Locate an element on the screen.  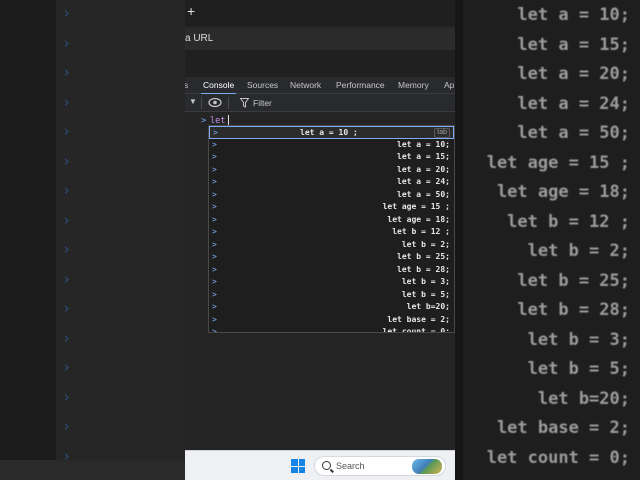
background-code-line: let age = 18; is located at coordinates (563, 192).